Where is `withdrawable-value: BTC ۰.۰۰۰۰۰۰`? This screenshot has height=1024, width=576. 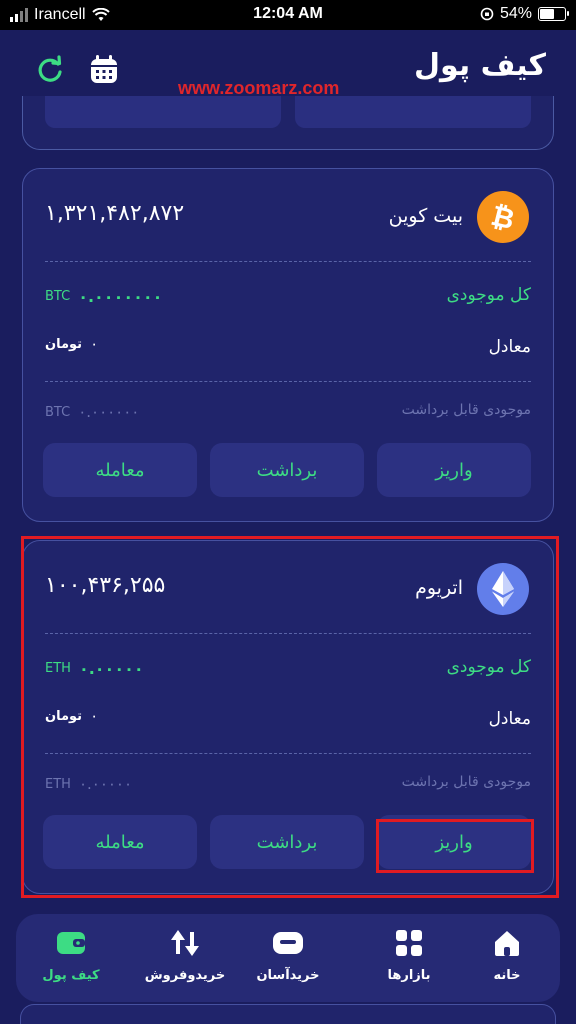 withdrawable-value: BTC ۰.۰۰۰۰۰۰ is located at coordinates (92, 412).